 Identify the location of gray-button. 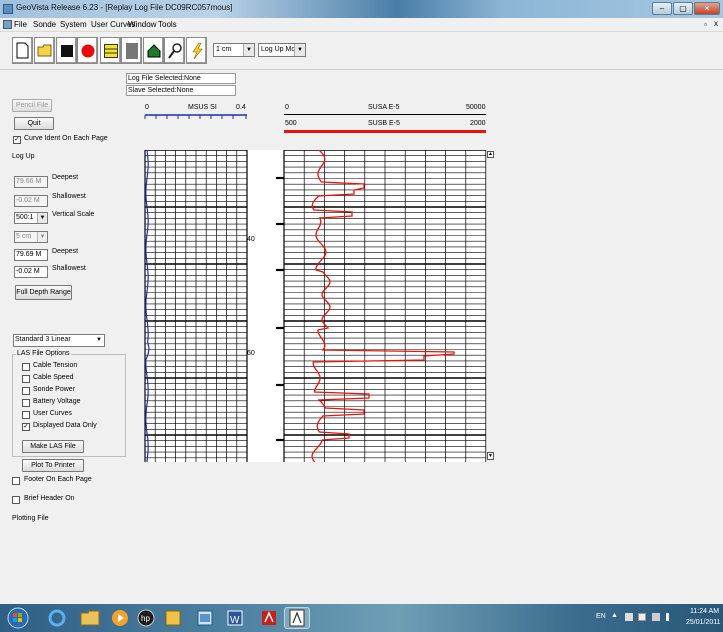
(131, 50).